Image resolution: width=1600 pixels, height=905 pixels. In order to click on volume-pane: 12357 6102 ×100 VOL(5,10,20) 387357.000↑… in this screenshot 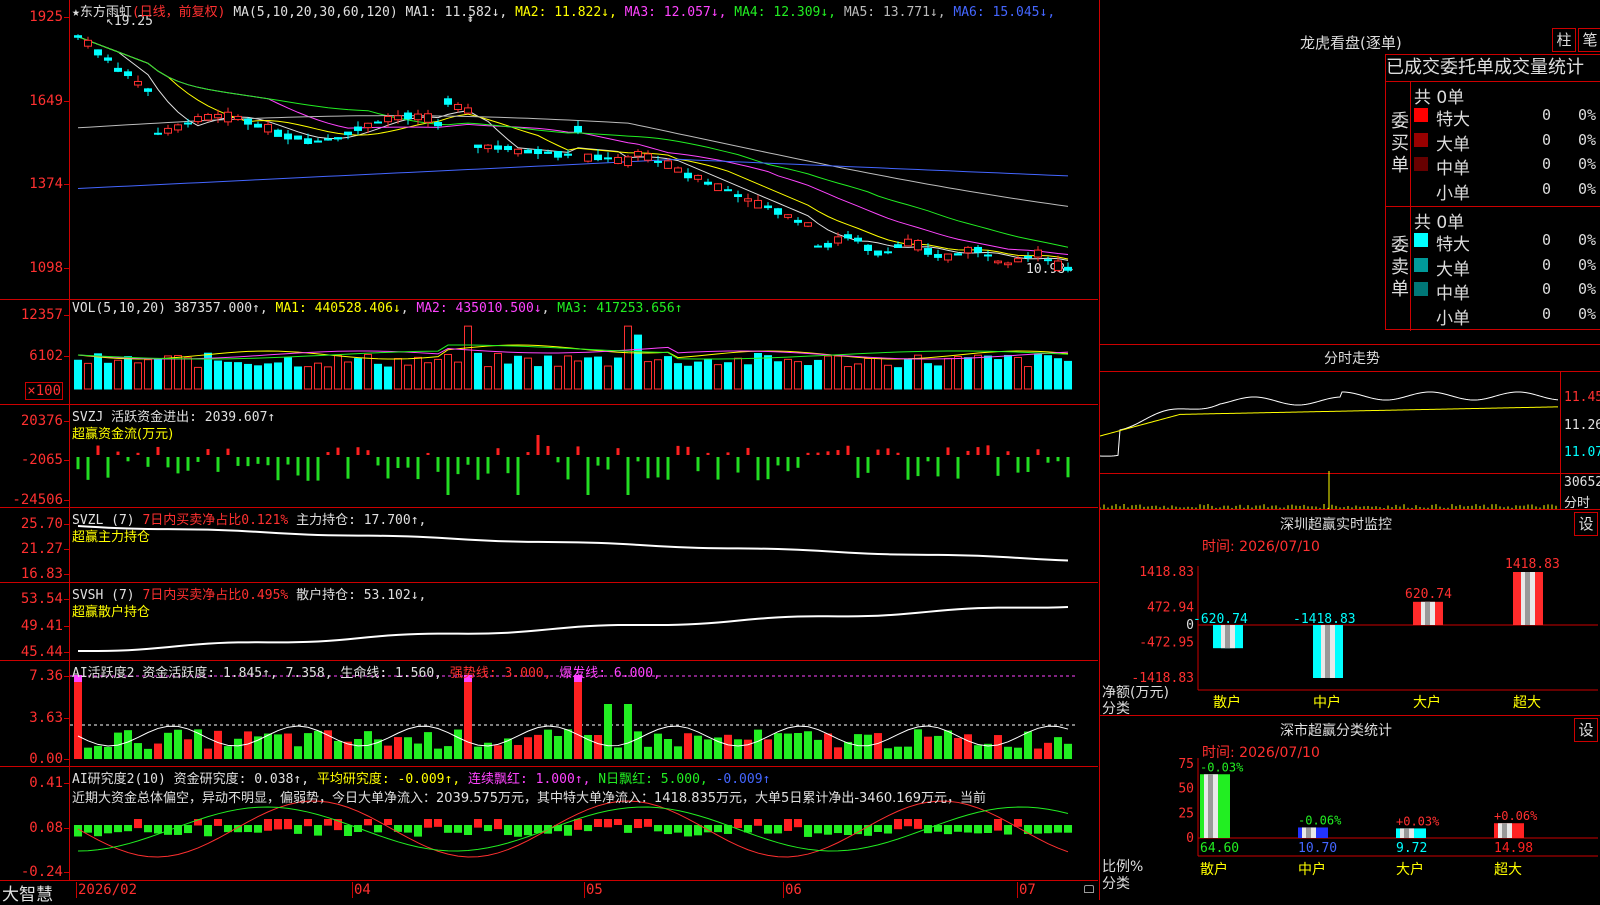, I will do `click(549, 352)`.